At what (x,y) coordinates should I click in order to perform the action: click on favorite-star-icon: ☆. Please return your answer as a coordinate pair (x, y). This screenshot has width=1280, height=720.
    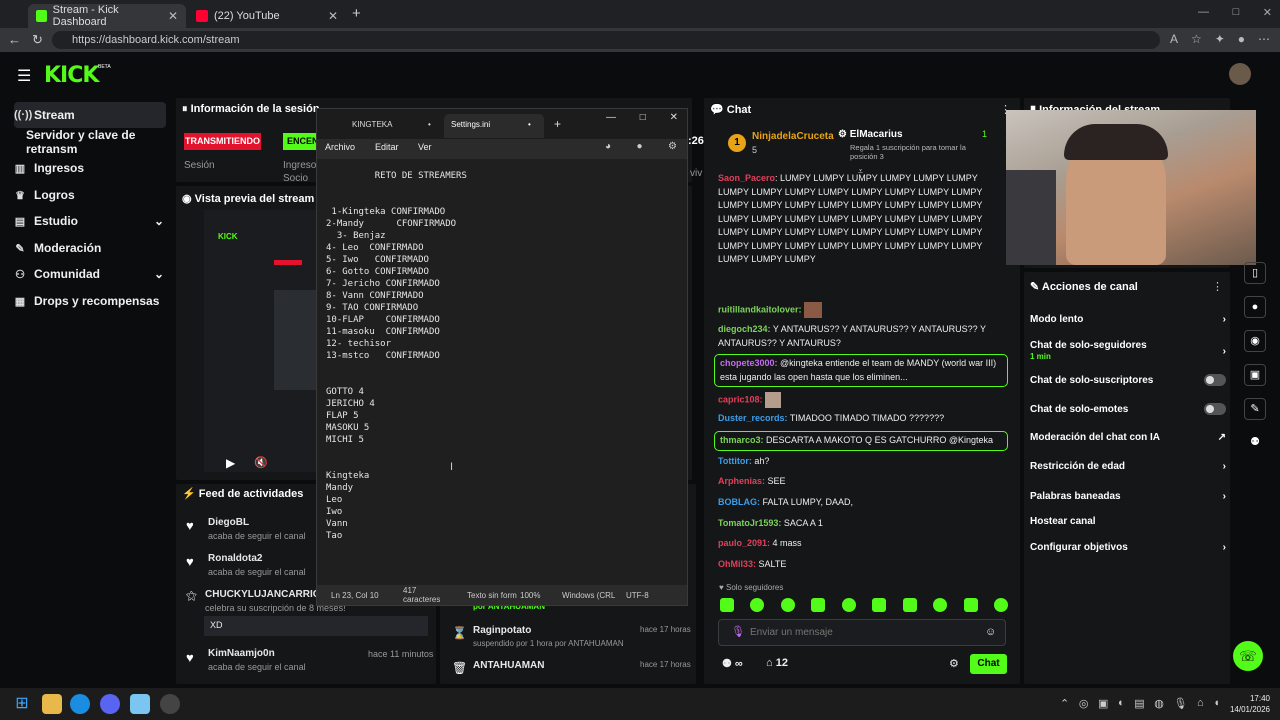
    Looking at the image, I should click on (1196, 39).